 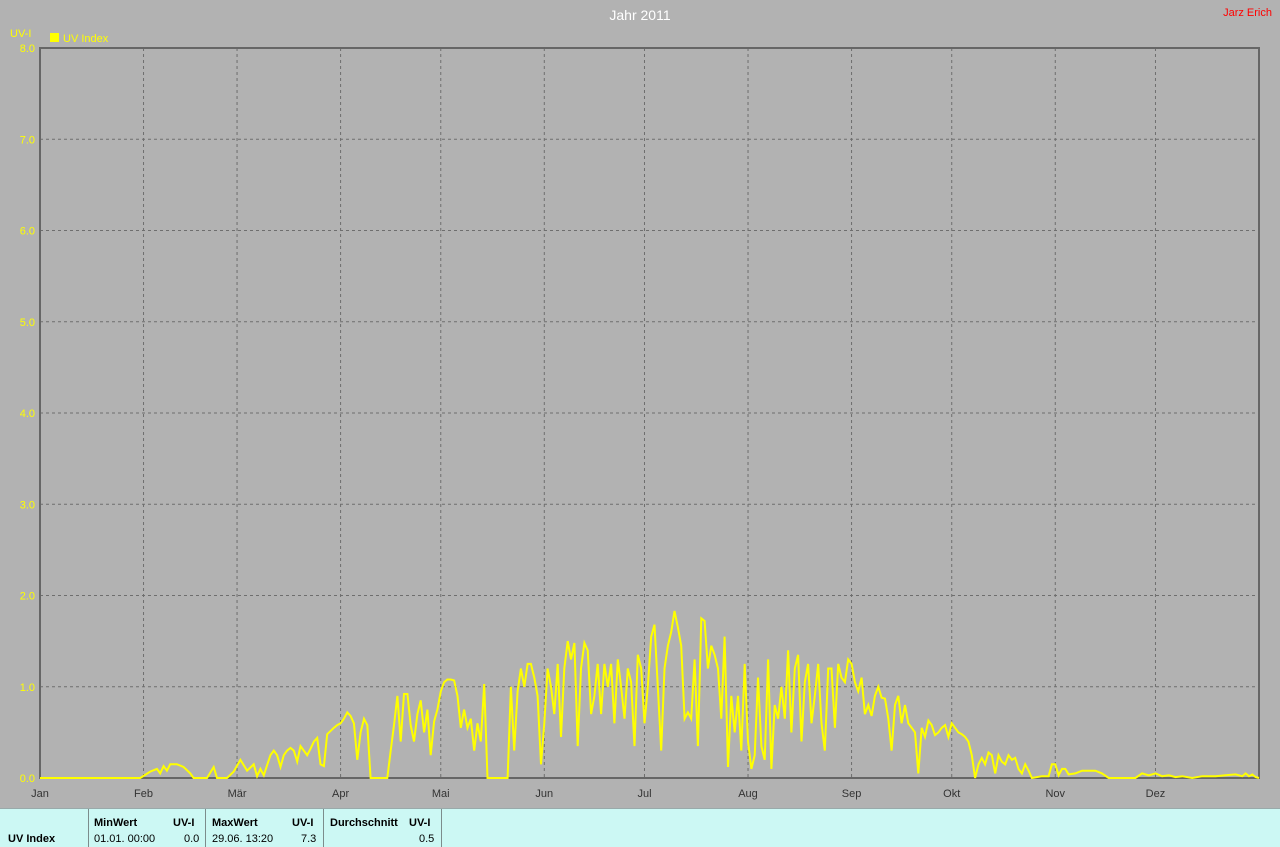 I want to click on y-tick-label: 7.0, so click(x=27, y=140).